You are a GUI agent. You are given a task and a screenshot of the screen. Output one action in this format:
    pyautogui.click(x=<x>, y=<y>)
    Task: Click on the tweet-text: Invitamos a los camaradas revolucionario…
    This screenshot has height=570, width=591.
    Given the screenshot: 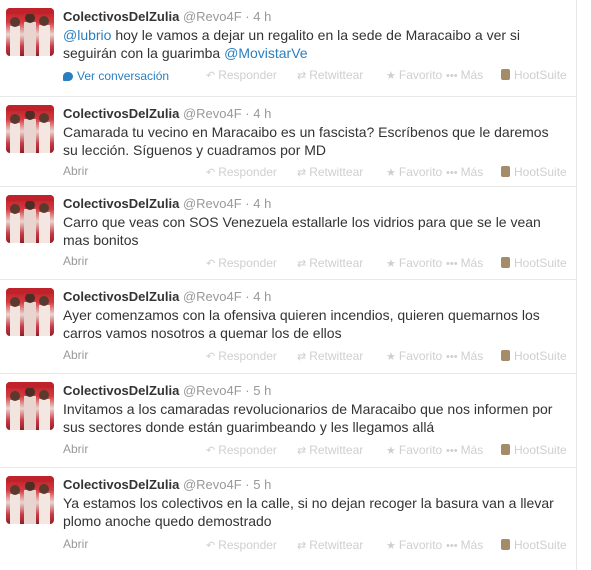 What is the action you would take?
    pyautogui.click(x=308, y=418)
    